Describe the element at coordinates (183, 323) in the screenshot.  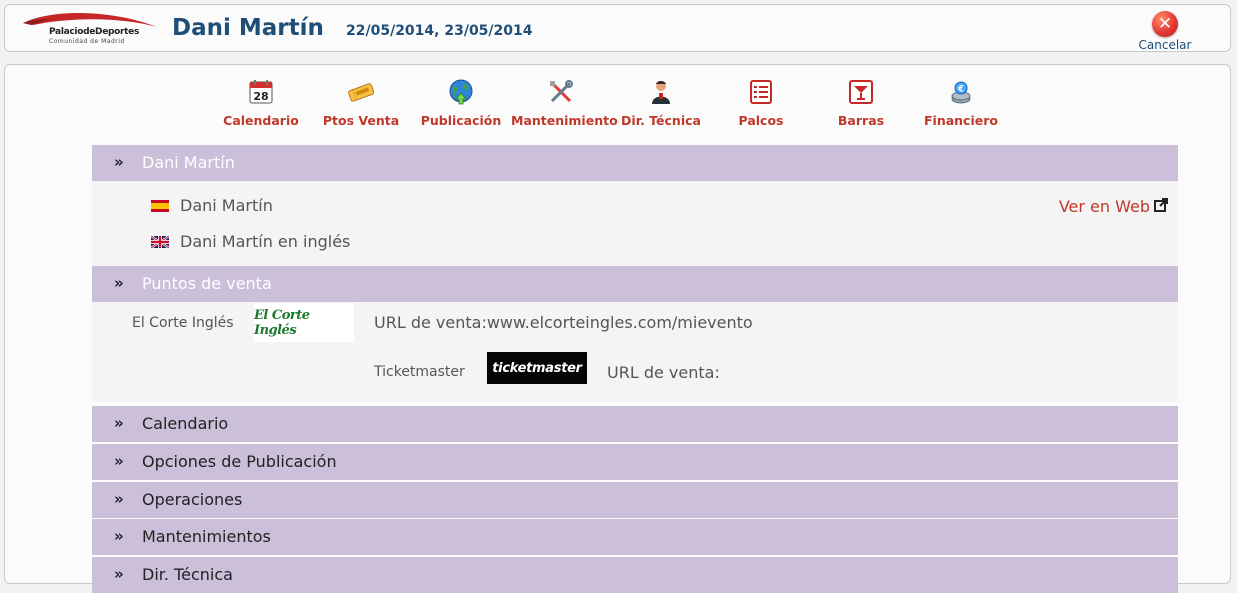
I see `pv-name-el-corte-ingles: El Corte Inglés` at that location.